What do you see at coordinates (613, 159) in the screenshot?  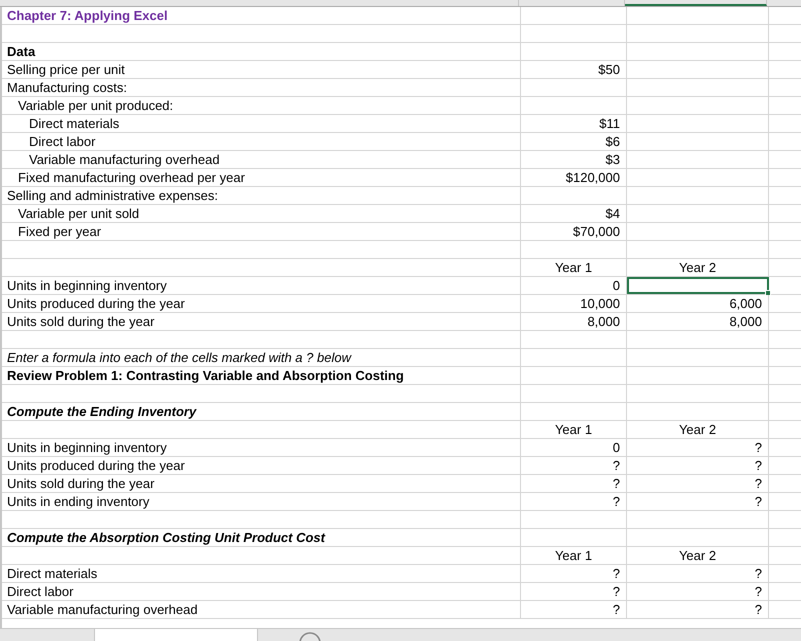 I see `cell-value: $3` at bounding box center [613, 159].